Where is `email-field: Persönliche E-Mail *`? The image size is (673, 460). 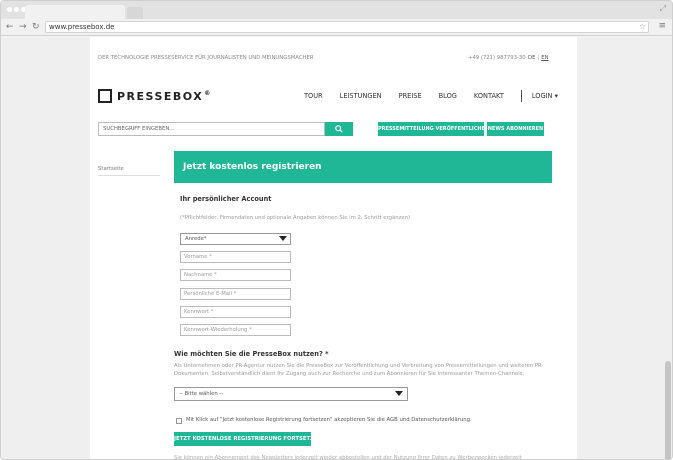 email-field: Persönliche E-Mail * is located at coordinates (235, 294).